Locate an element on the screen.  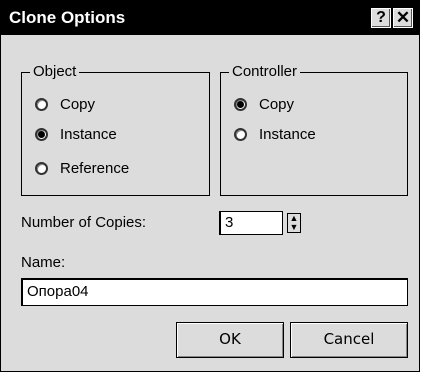
object-radio-instance: Instance is located at coordinates (76, 134).